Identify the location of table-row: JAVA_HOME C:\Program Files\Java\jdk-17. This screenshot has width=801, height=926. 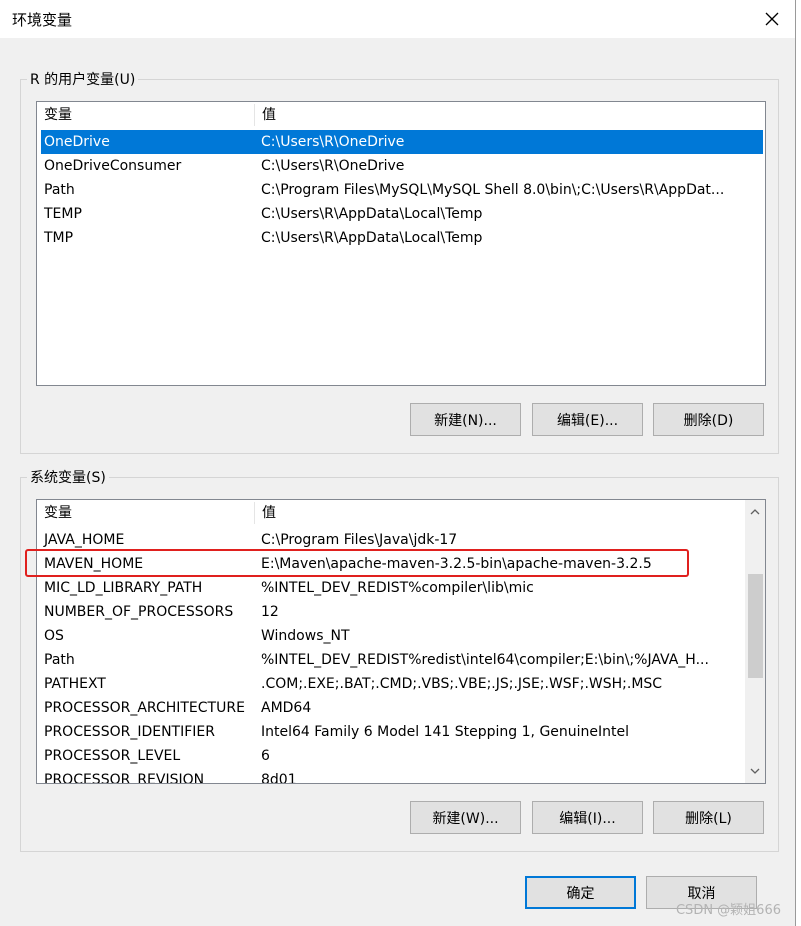
(392, 540).